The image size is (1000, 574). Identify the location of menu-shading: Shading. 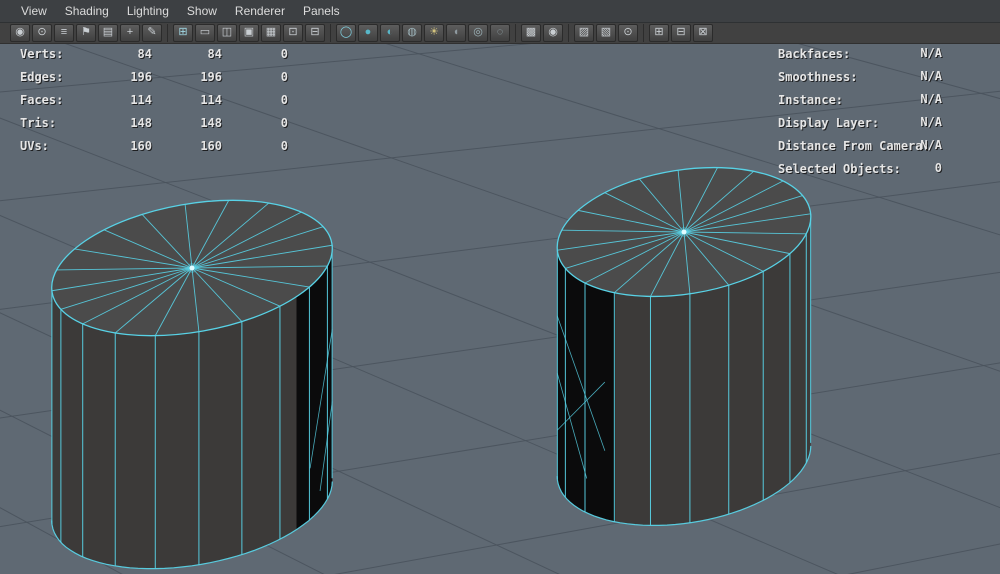
(87, 11).